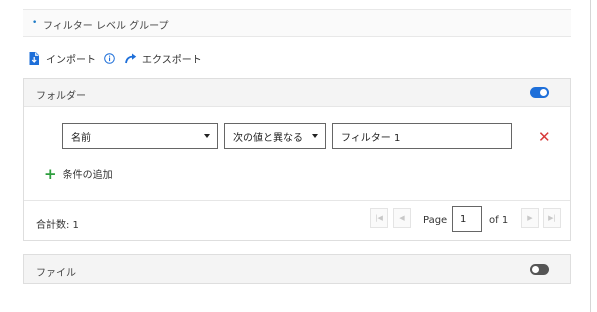 This screenshot has height=312, width=597. Describe the element at coordinates (109, 58) in the screenshot. I see `info-icon` at that location.